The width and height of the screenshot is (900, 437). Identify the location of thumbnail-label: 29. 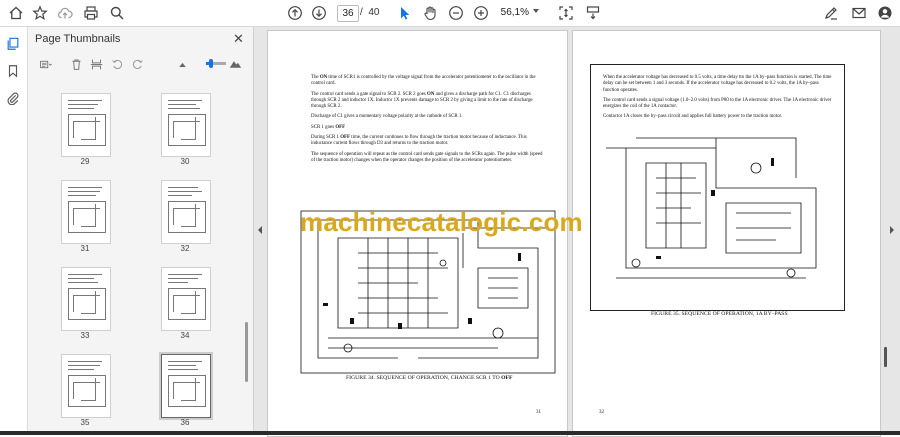
(85, 161).